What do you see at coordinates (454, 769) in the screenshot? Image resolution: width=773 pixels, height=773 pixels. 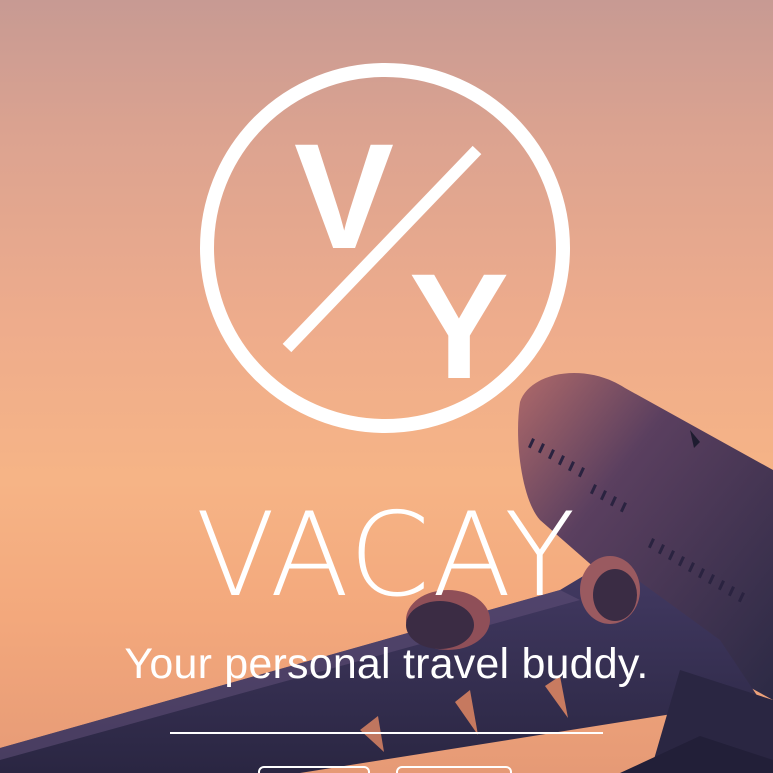 I see `secondary-button` at bounding box center [454, 769].